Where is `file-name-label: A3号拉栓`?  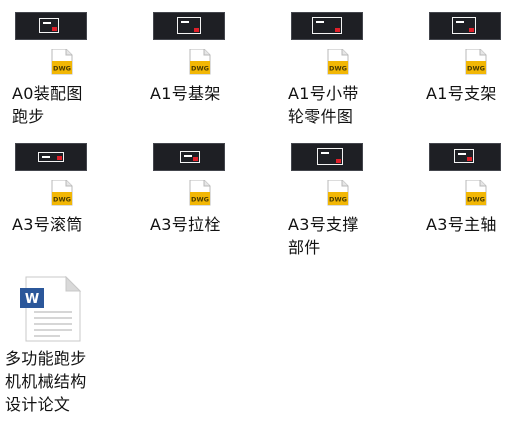 file-name-label: A3号拉栓 is located at coordinates (185, 224).